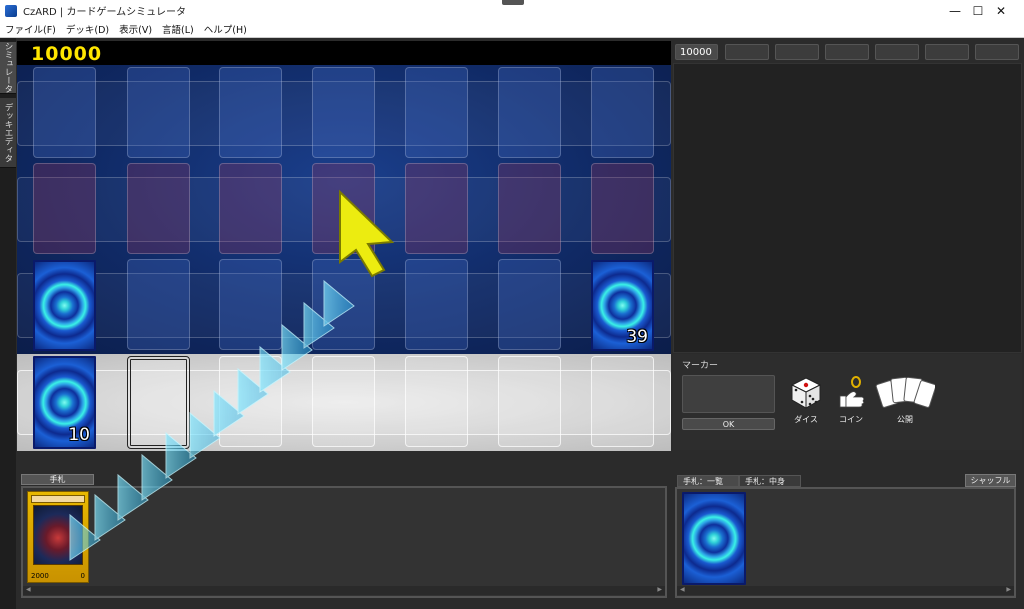  What do you see at coordinates (905, 419) in the screenshot?
I see `reveal-label: 公開` at bounding box center [905, 419].